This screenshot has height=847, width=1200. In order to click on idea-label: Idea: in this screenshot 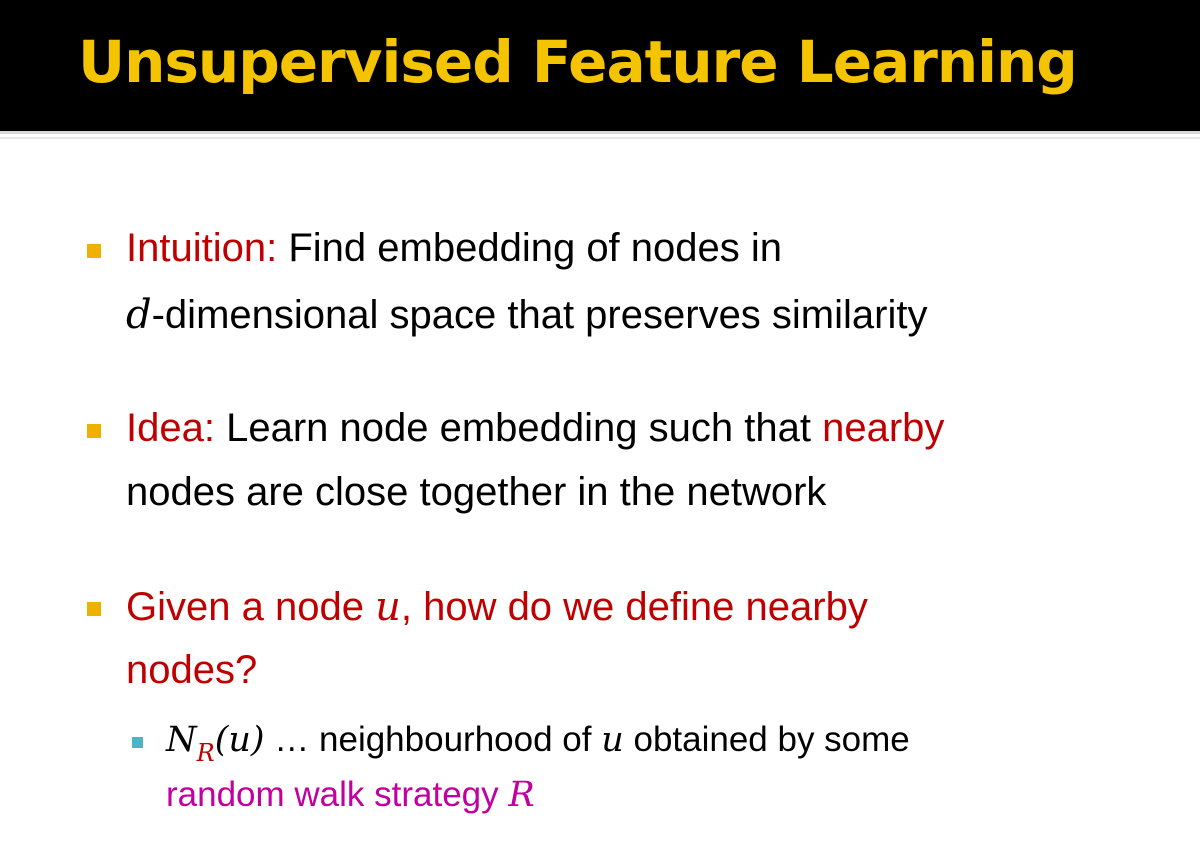, I will do `click(170, 428)`.